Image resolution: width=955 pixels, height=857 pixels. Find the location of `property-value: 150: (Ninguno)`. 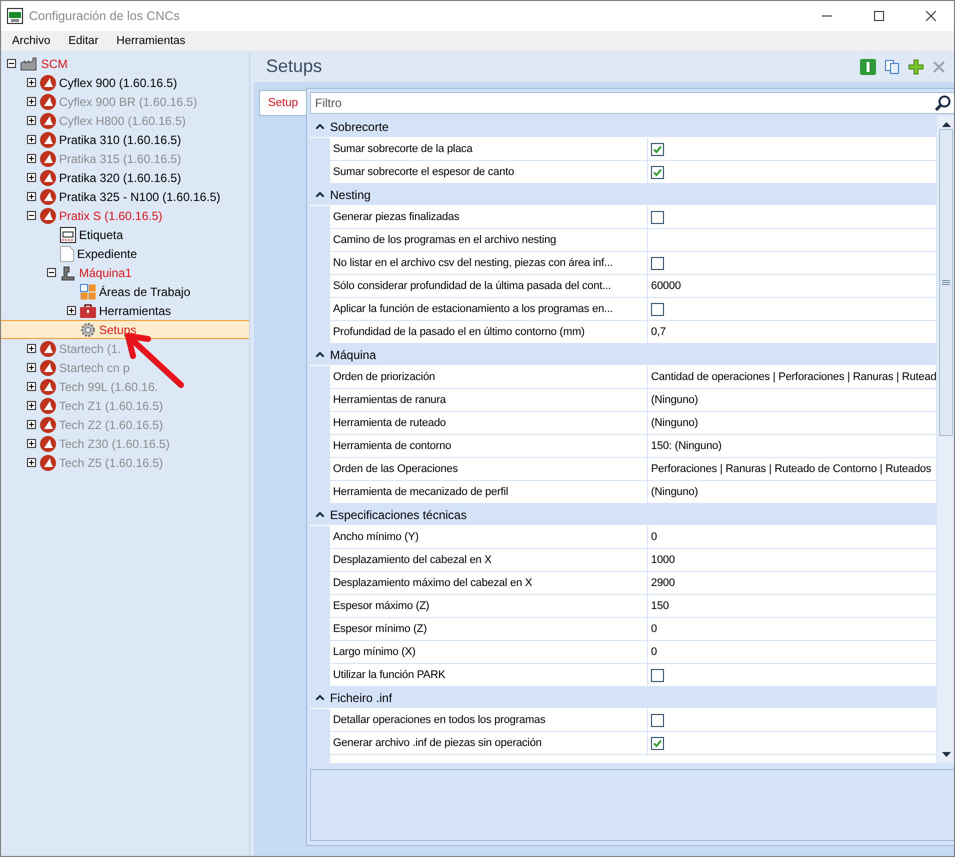

property-value: 150: (Ninguno) is located at coordinates (686, 446).